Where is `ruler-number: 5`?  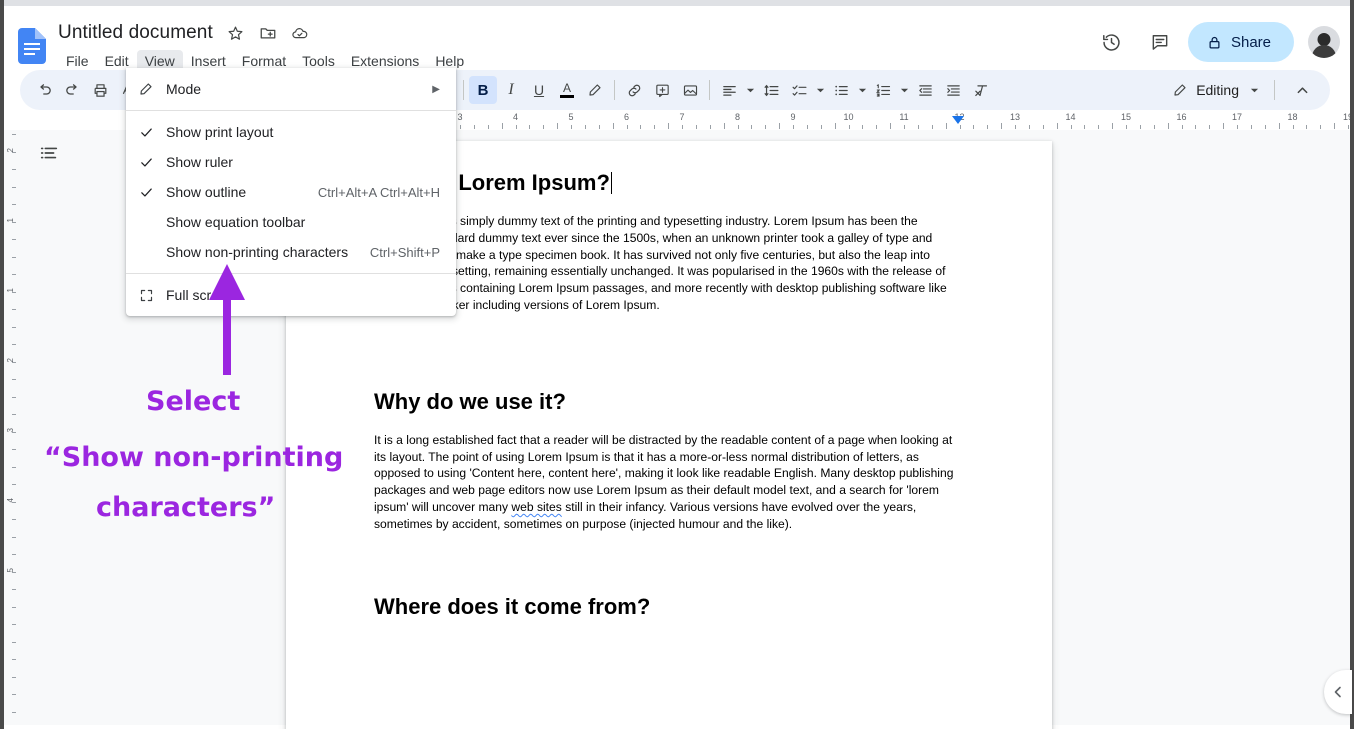
ruler-number: 5 is located at coordinates (571, 117).